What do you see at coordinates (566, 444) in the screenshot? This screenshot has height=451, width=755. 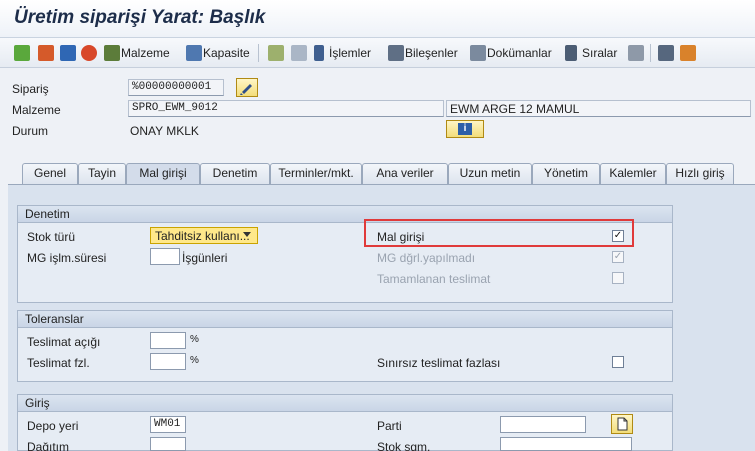 I see `stok-sgm-input` at bounding box center [566, 444].